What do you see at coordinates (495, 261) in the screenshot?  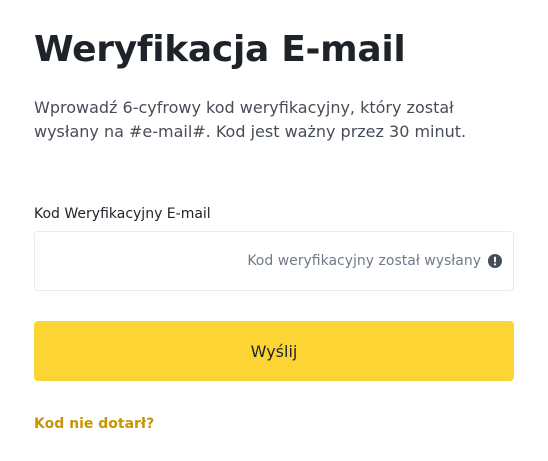 I see `exclamation-circle-icon` at bounding box center [495, 261].